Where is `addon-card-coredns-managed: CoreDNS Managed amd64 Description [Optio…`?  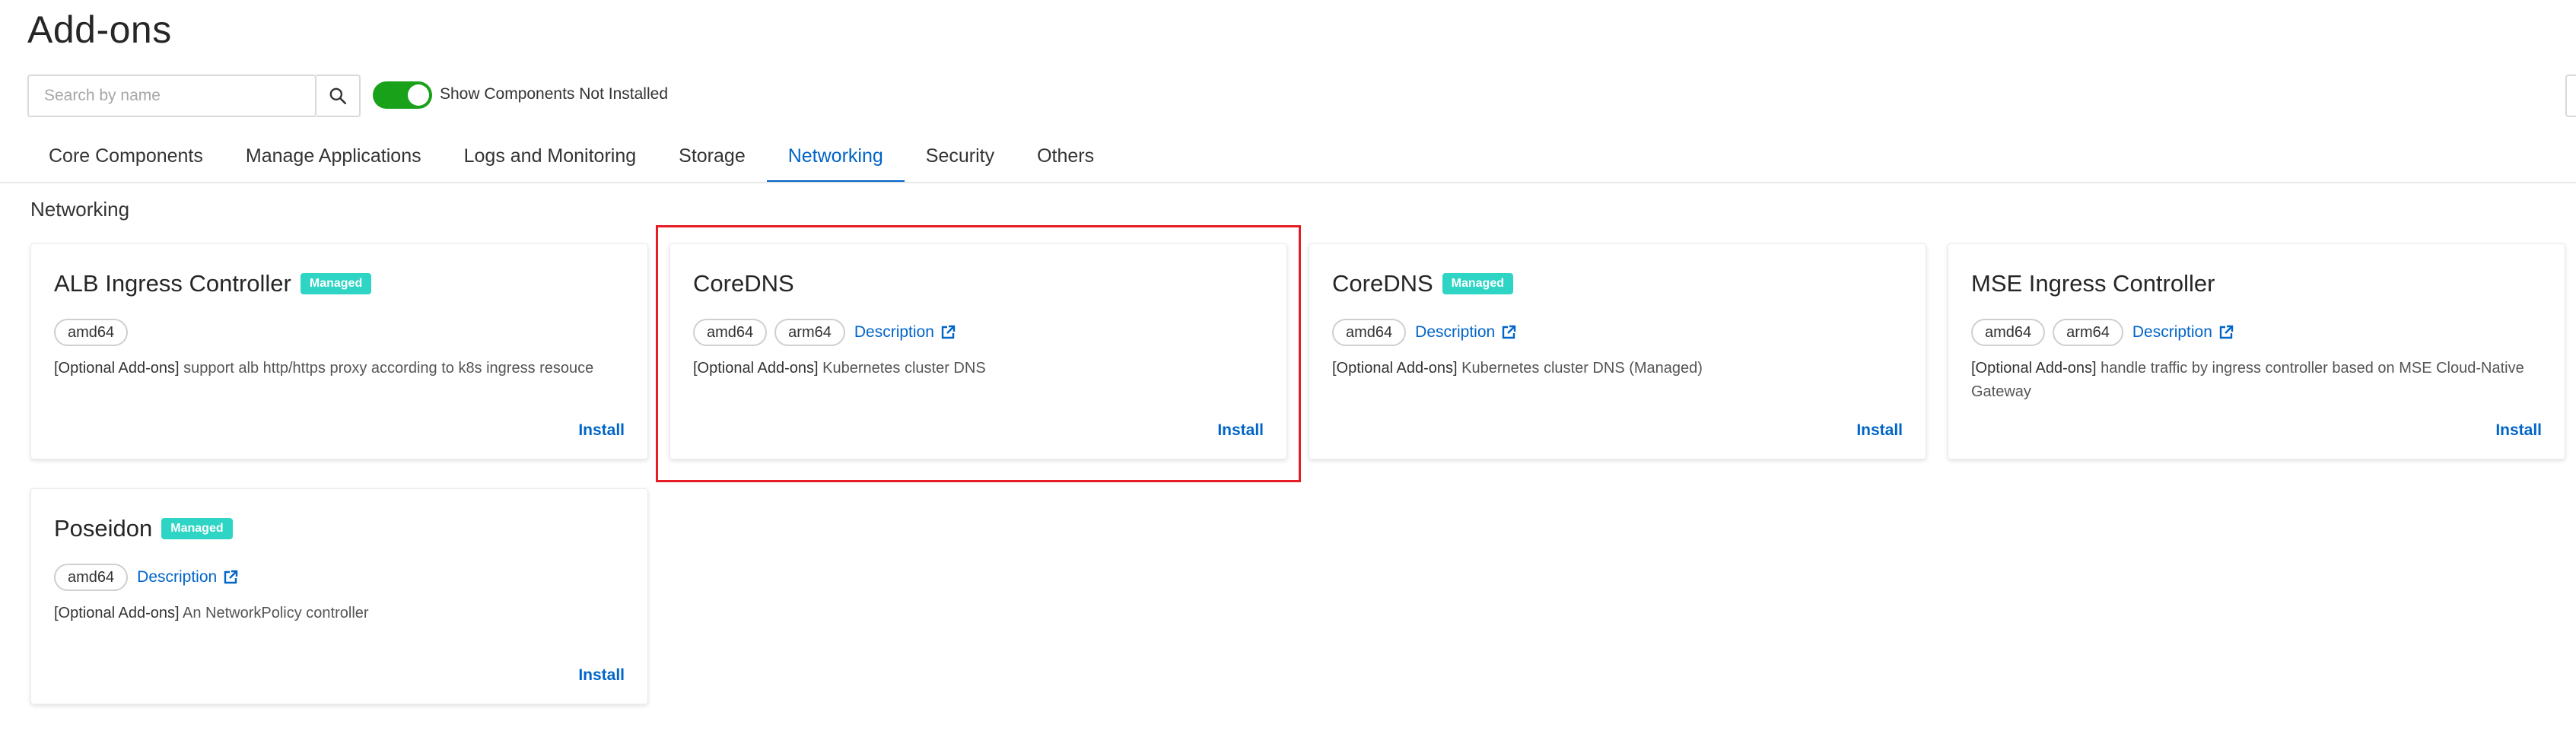
addon-card-coredns-managed: CoreDNS Managed amd64 Description [Optio… is located at coordinates (1617, 351).